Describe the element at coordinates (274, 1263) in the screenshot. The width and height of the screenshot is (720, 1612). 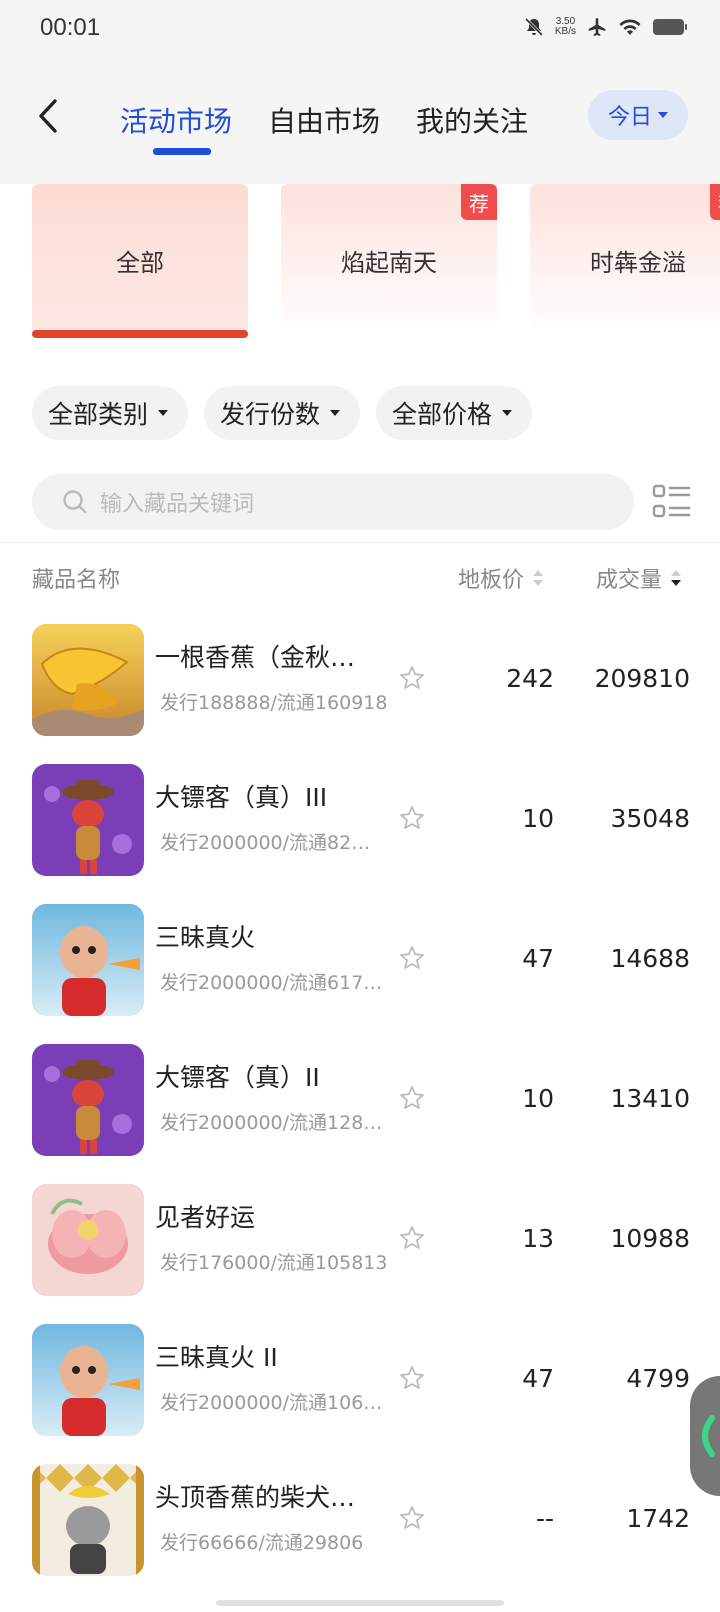
I see `collectible-supply: 发行176000/流通105813` at that location.